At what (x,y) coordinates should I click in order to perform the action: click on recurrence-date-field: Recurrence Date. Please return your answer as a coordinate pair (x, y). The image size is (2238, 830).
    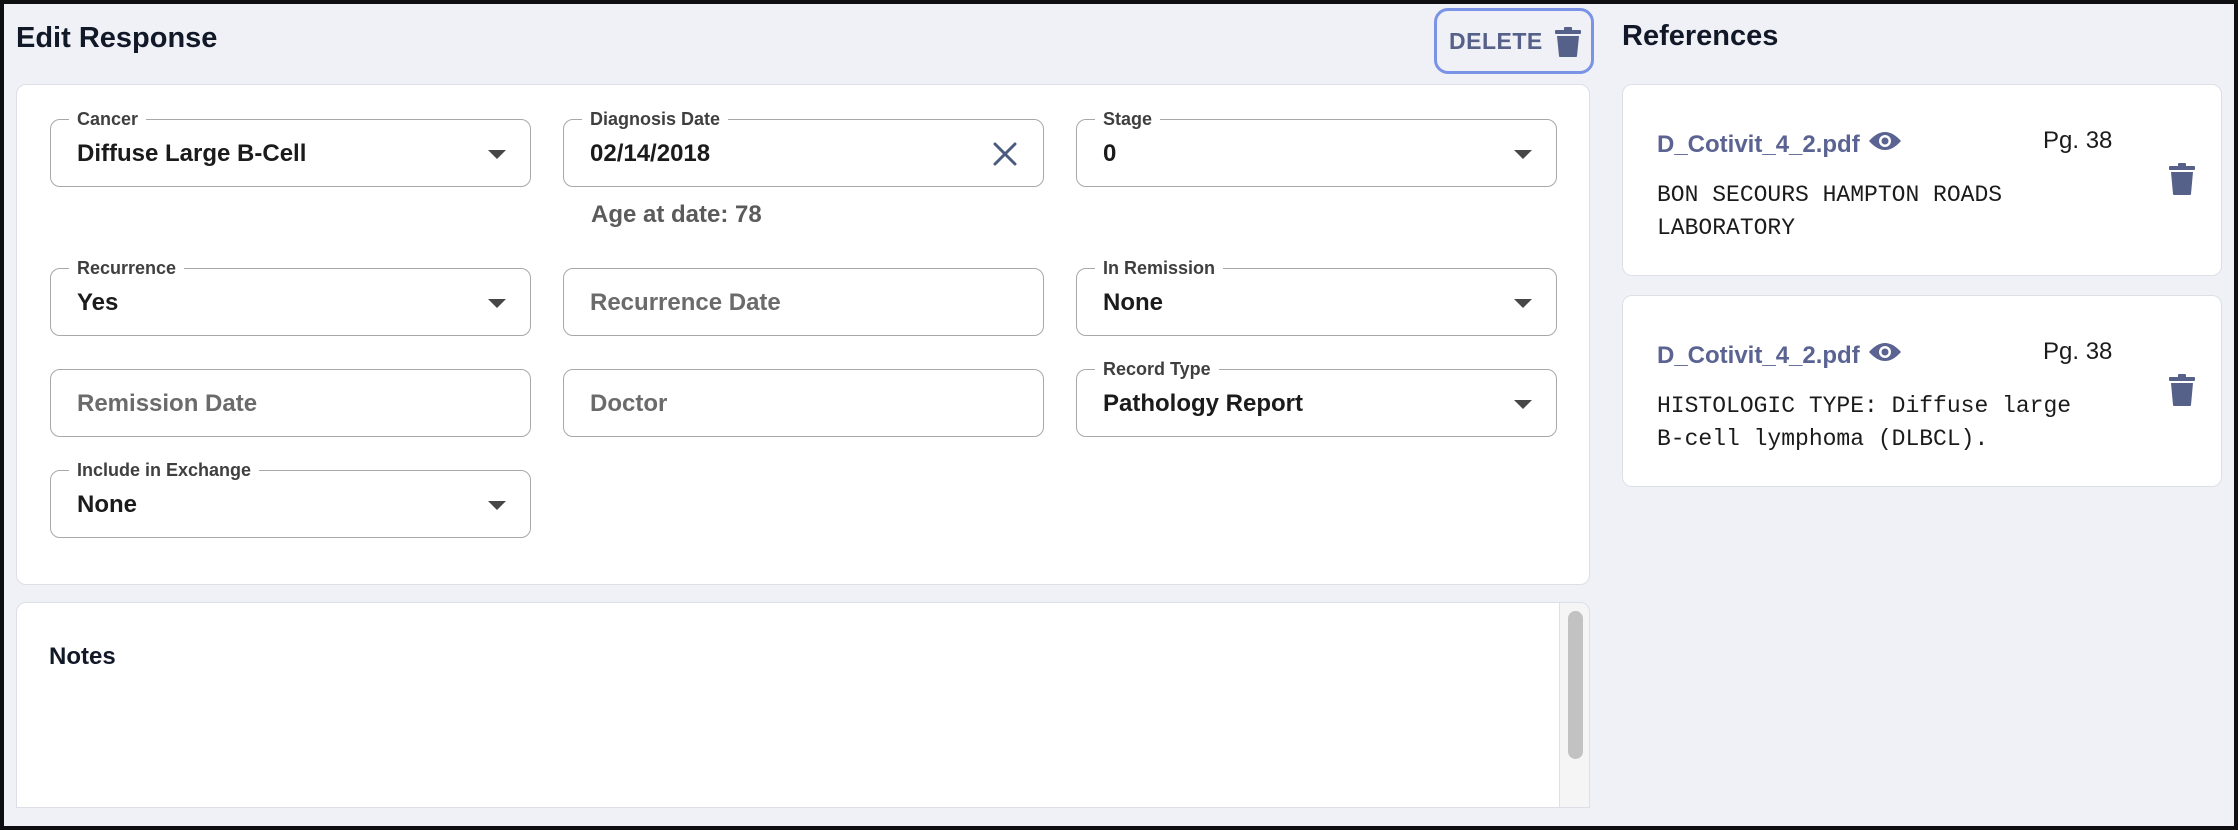
    Looking at the image, I should click on (803, 302).